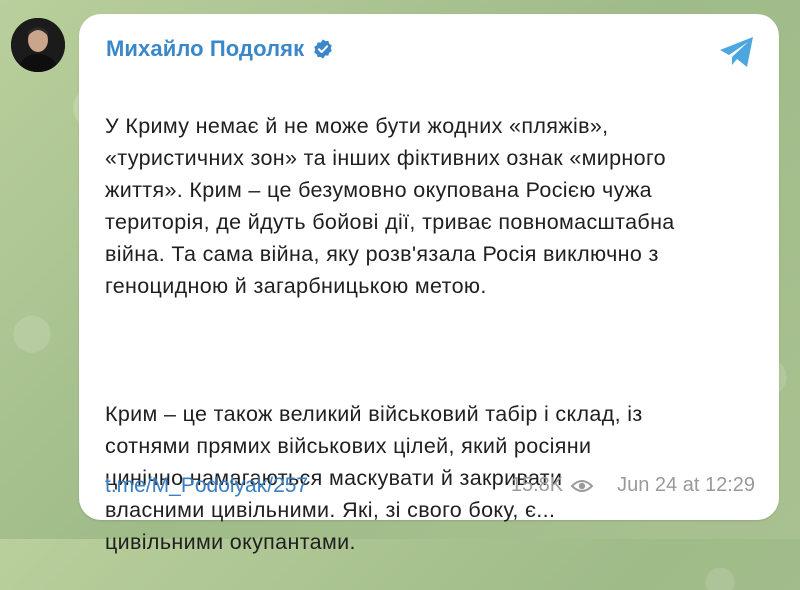 The image size is (800, 590). Describe the element at coordinates (537, 485) in the screenshot. I see `view-count: 15.8K` at that location.